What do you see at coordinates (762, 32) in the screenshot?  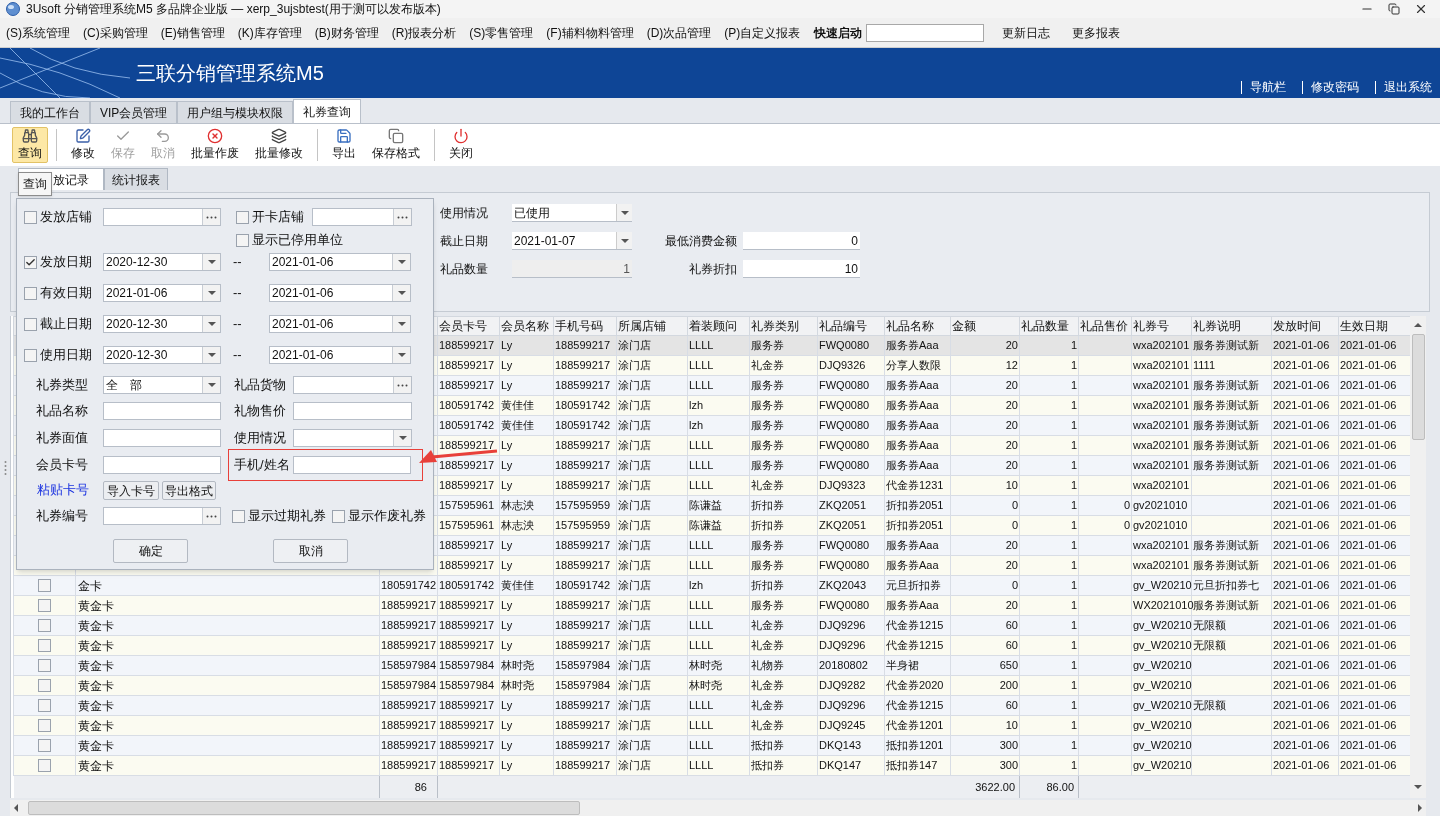 I see `menu-item: (P)自定义报表` at bounding box center [762, 32].